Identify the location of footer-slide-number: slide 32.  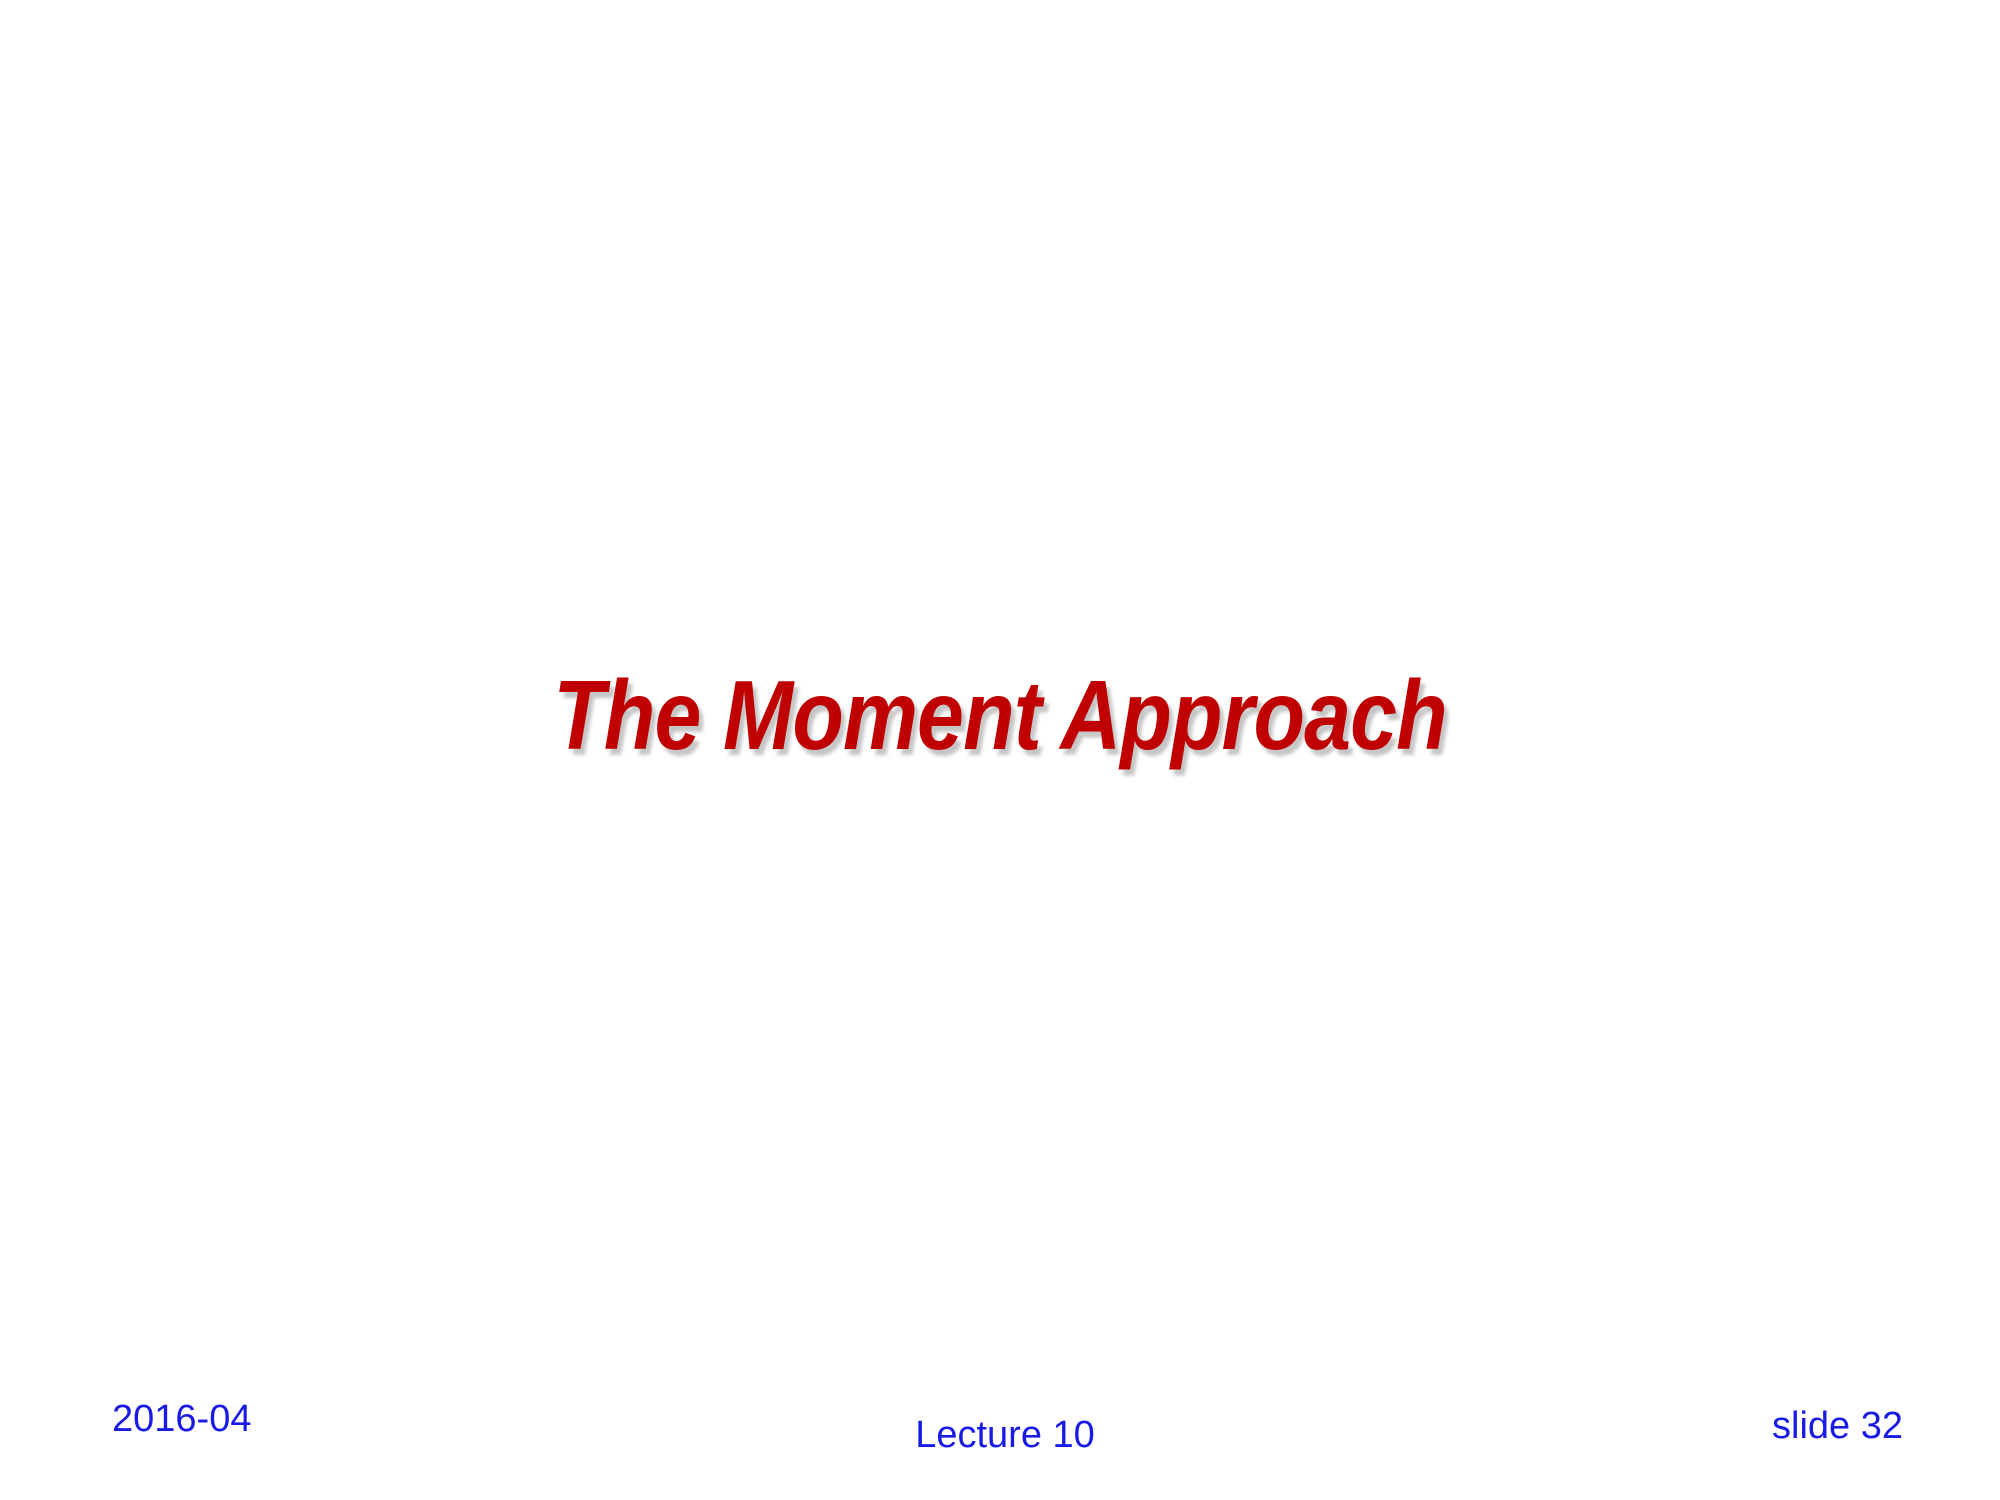
(1837, 1426).